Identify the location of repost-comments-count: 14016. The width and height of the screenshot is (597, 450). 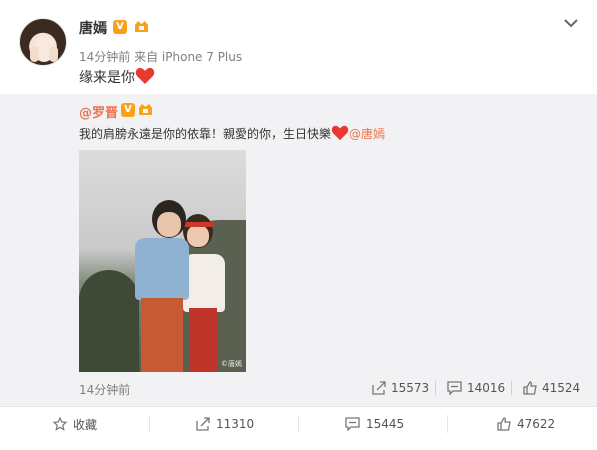
(486, 388).